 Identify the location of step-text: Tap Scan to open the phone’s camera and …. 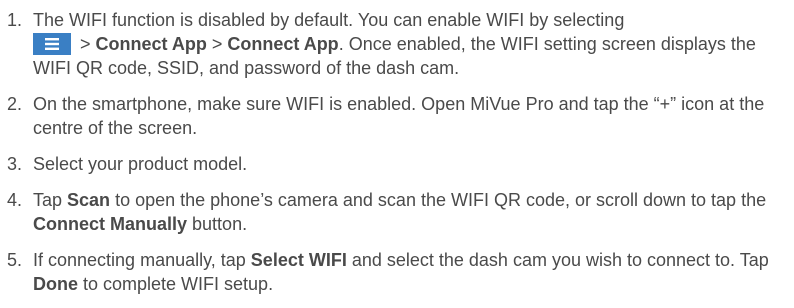
(411, 212).